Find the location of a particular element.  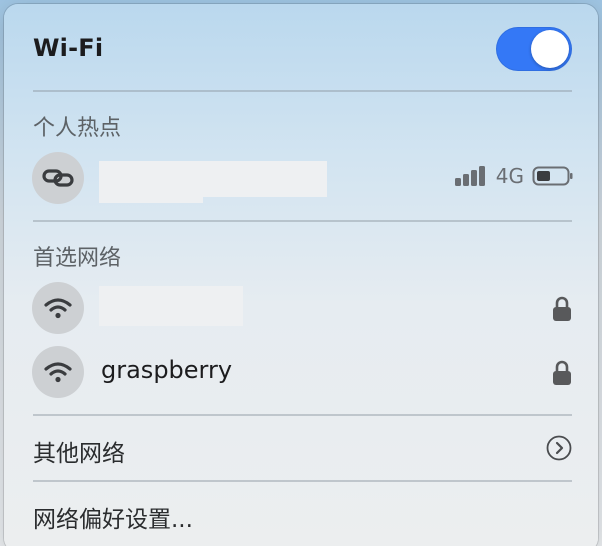

other-networks-item: 其他网络 is located at coordinates (301, 448).